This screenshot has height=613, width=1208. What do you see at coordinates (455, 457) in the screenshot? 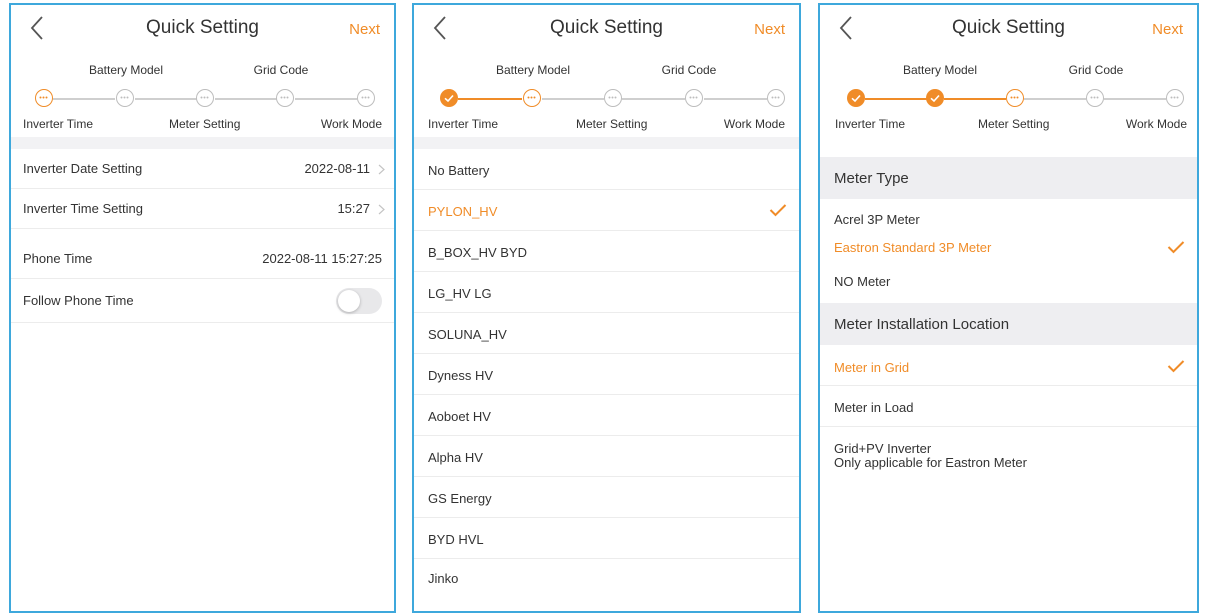
I see `battery-option-label: Alpha HV` at bounding box center [455, 457].